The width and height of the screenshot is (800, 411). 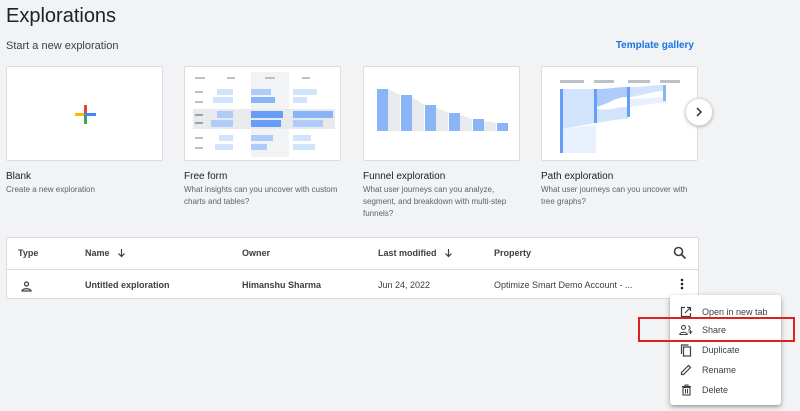 What do you see at coordinates (28, 253) in the screenshot?
I see `header-type: Type` at bounding box center [28, 253].